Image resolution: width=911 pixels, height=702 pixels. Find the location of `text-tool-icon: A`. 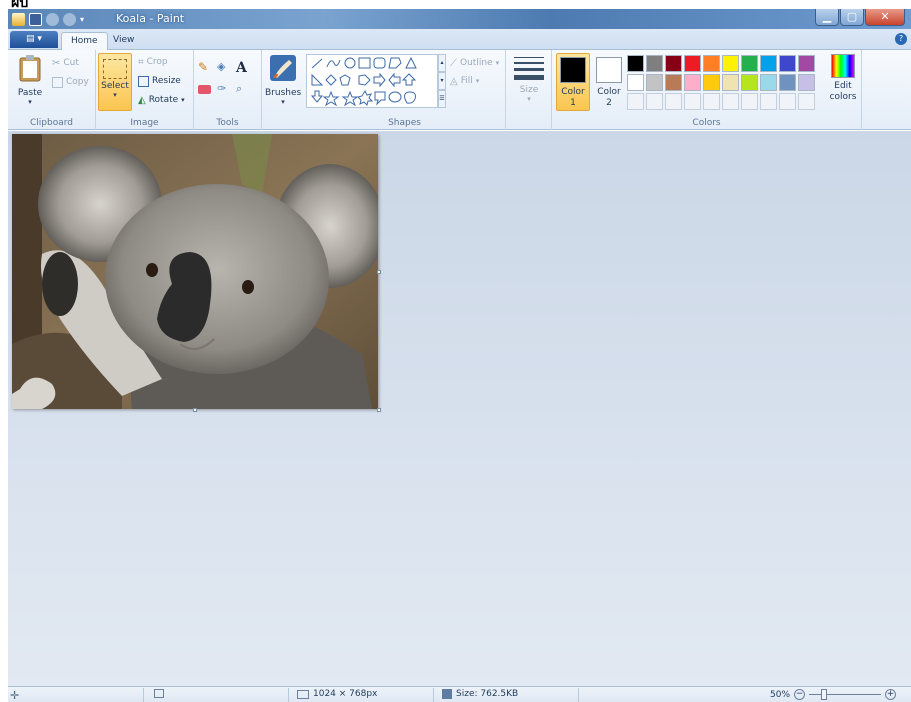

text-tool-icon: A is located at coordinates (245, 71).